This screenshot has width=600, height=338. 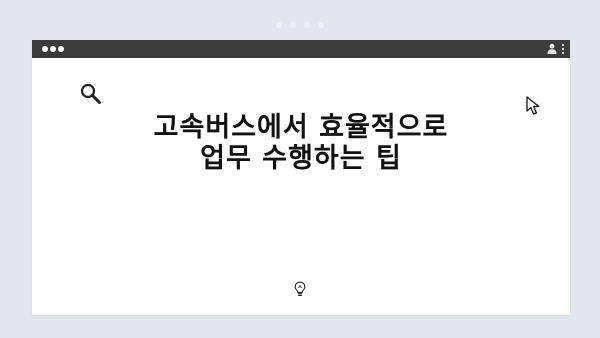 I want to click on user-profile-icon, so click(x=552, y=48).